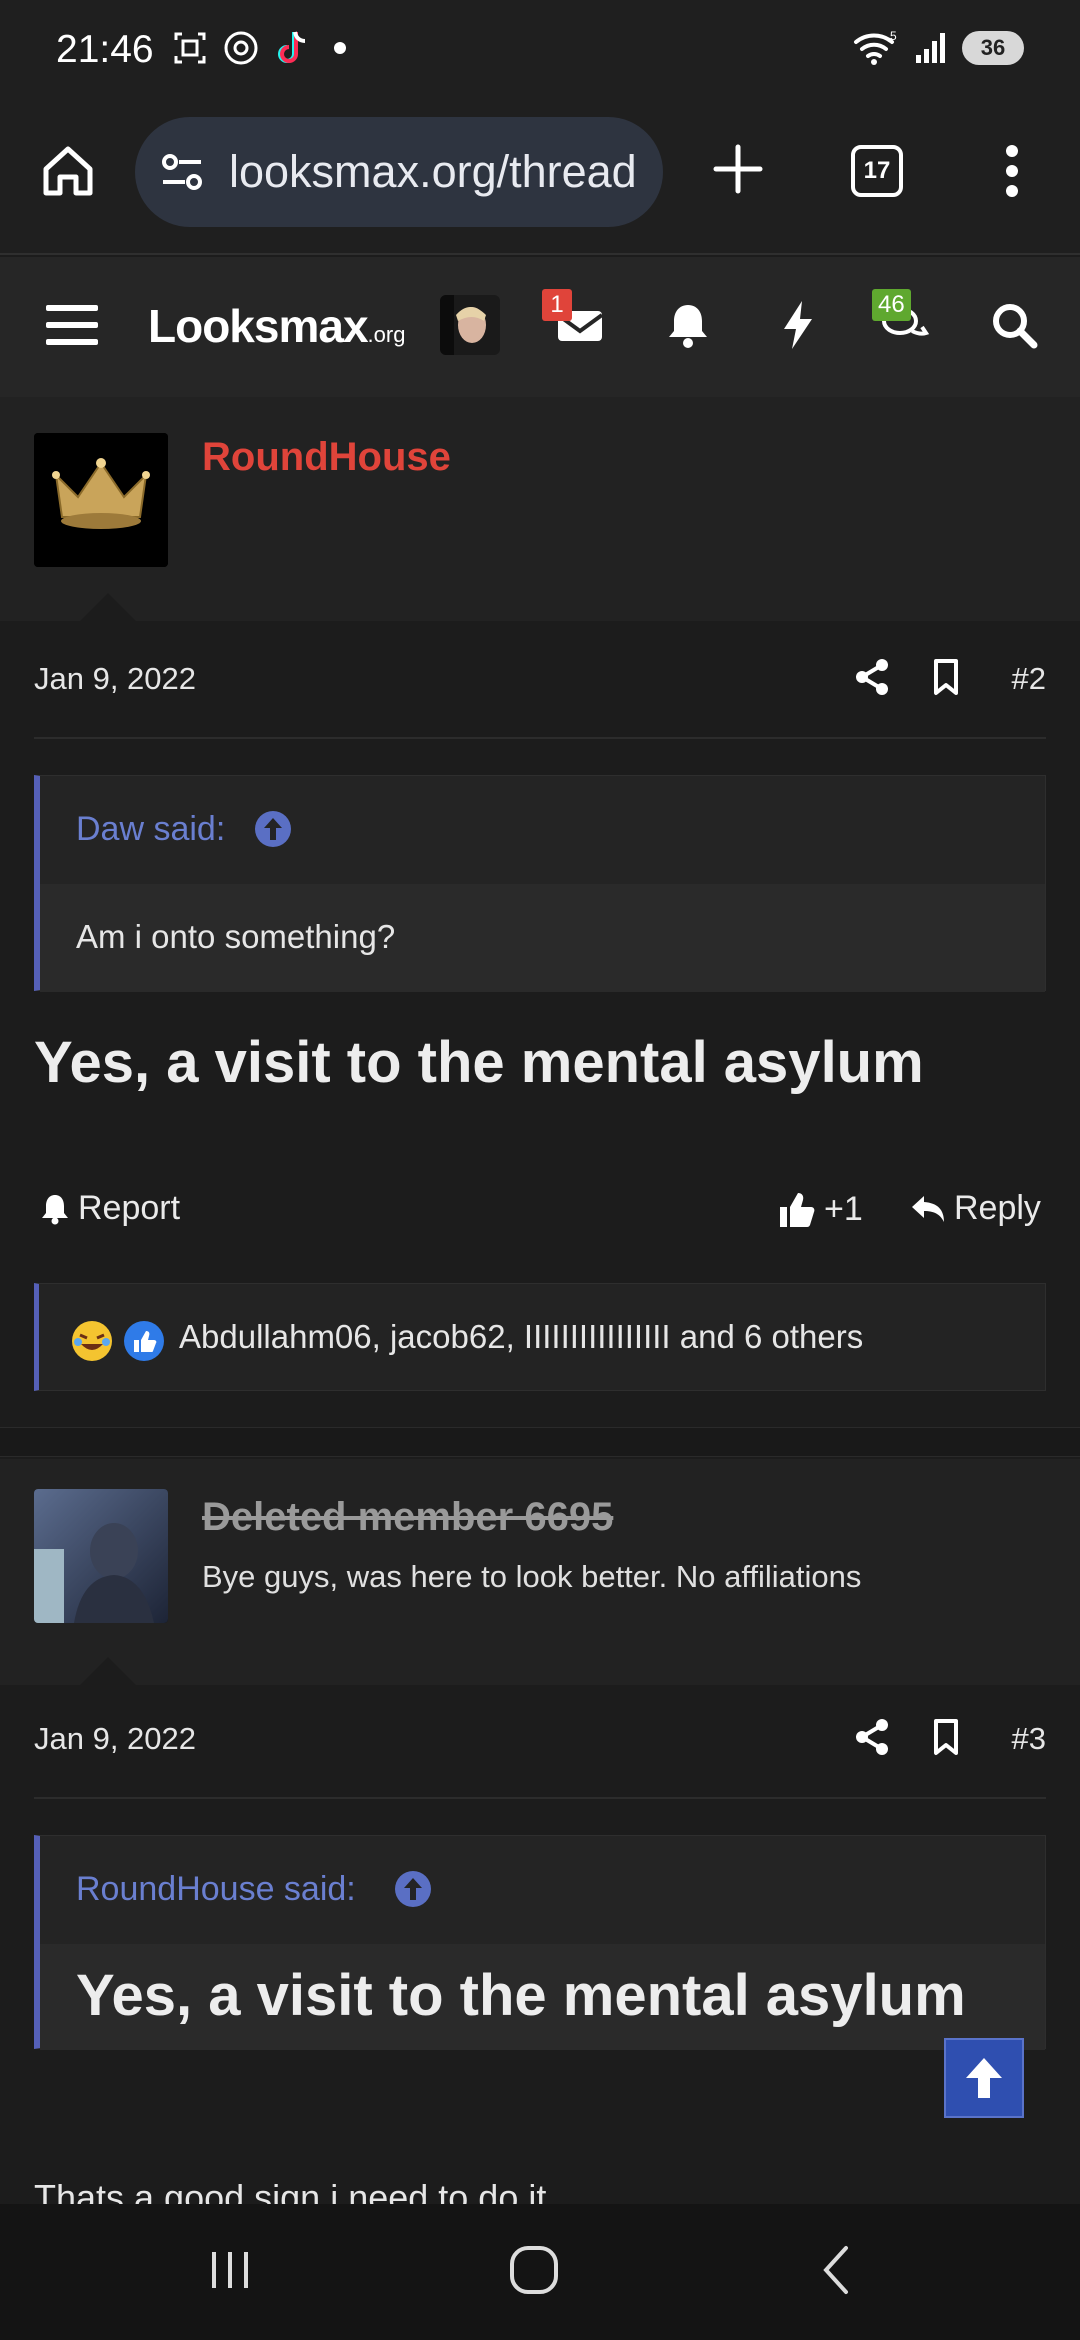 Image resolution: width=1080 pixels, height=2340 pixels. Describe the element at coordinates (144, 1341) in the screenshot. I see `like-reaction-icon` at that location.